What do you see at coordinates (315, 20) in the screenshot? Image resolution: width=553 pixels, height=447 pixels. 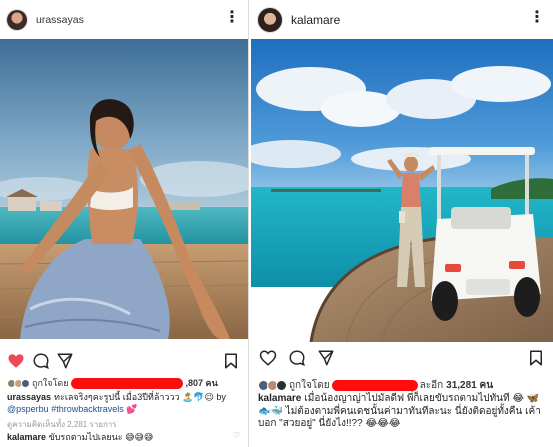 I see `post-username: kalamare` at bounding box center [315, 20].